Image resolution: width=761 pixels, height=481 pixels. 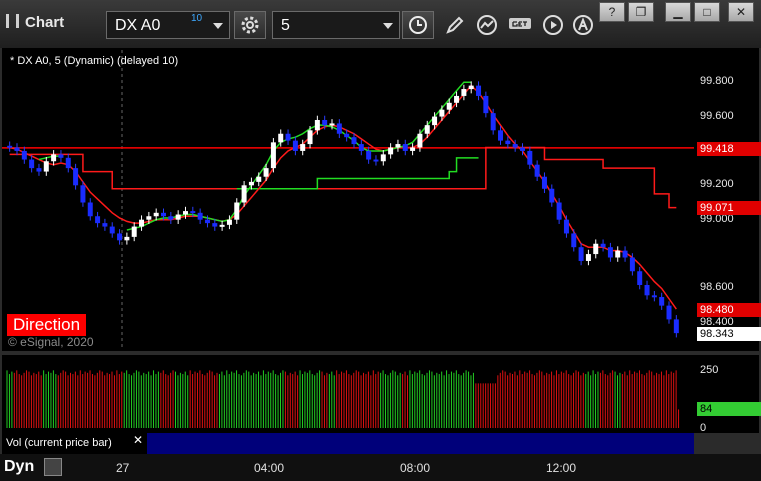 I want to click on help-button: ?, so click(x=612, y=12).